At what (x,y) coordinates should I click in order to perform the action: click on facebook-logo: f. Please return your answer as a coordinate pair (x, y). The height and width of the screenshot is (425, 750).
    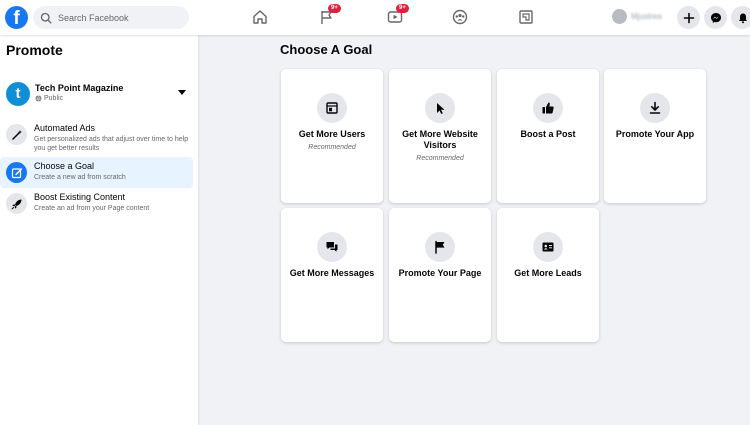
    Looking at the image, I should click on (16, 17).